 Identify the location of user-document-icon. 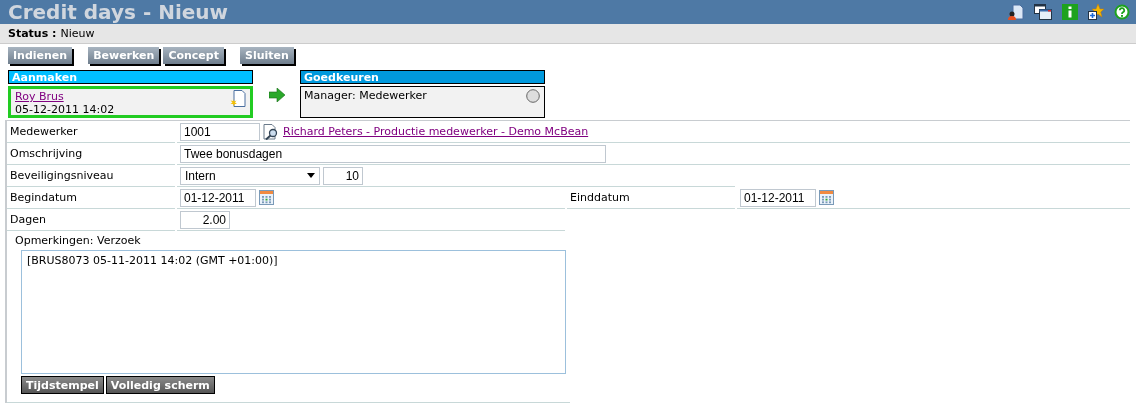
(1016, 12).